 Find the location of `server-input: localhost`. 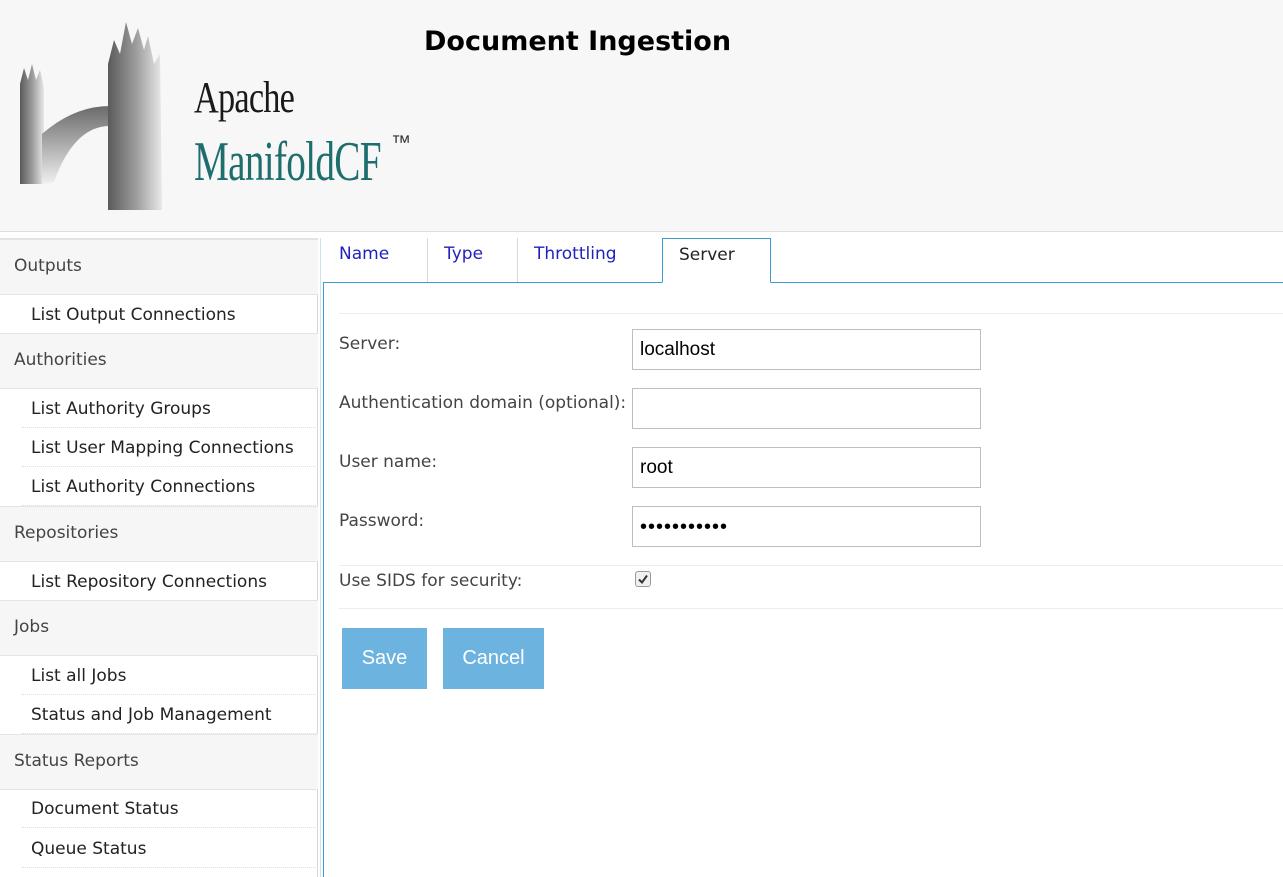

server-input: localhost is located at coordinates (806, 349).